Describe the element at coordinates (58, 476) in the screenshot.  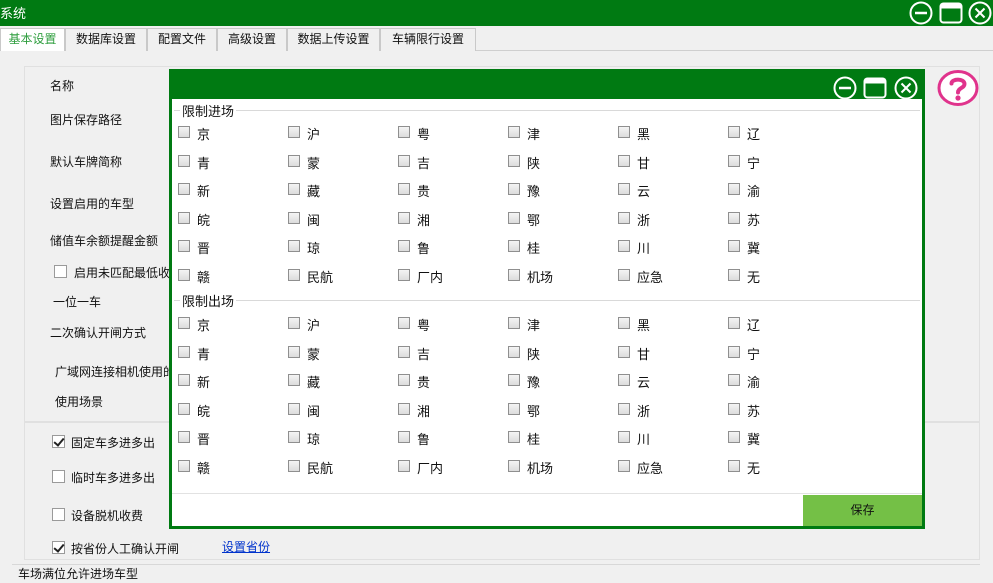
I see `temp-multi-in-out-checkbox` at that location.